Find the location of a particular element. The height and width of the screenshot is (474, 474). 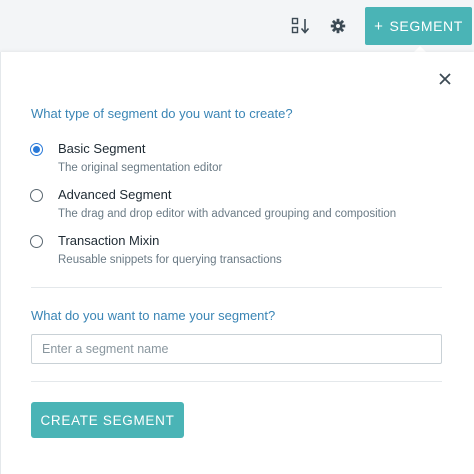

segment-name-question: What do you want to name your segment? is located at coordinates (153, 315).